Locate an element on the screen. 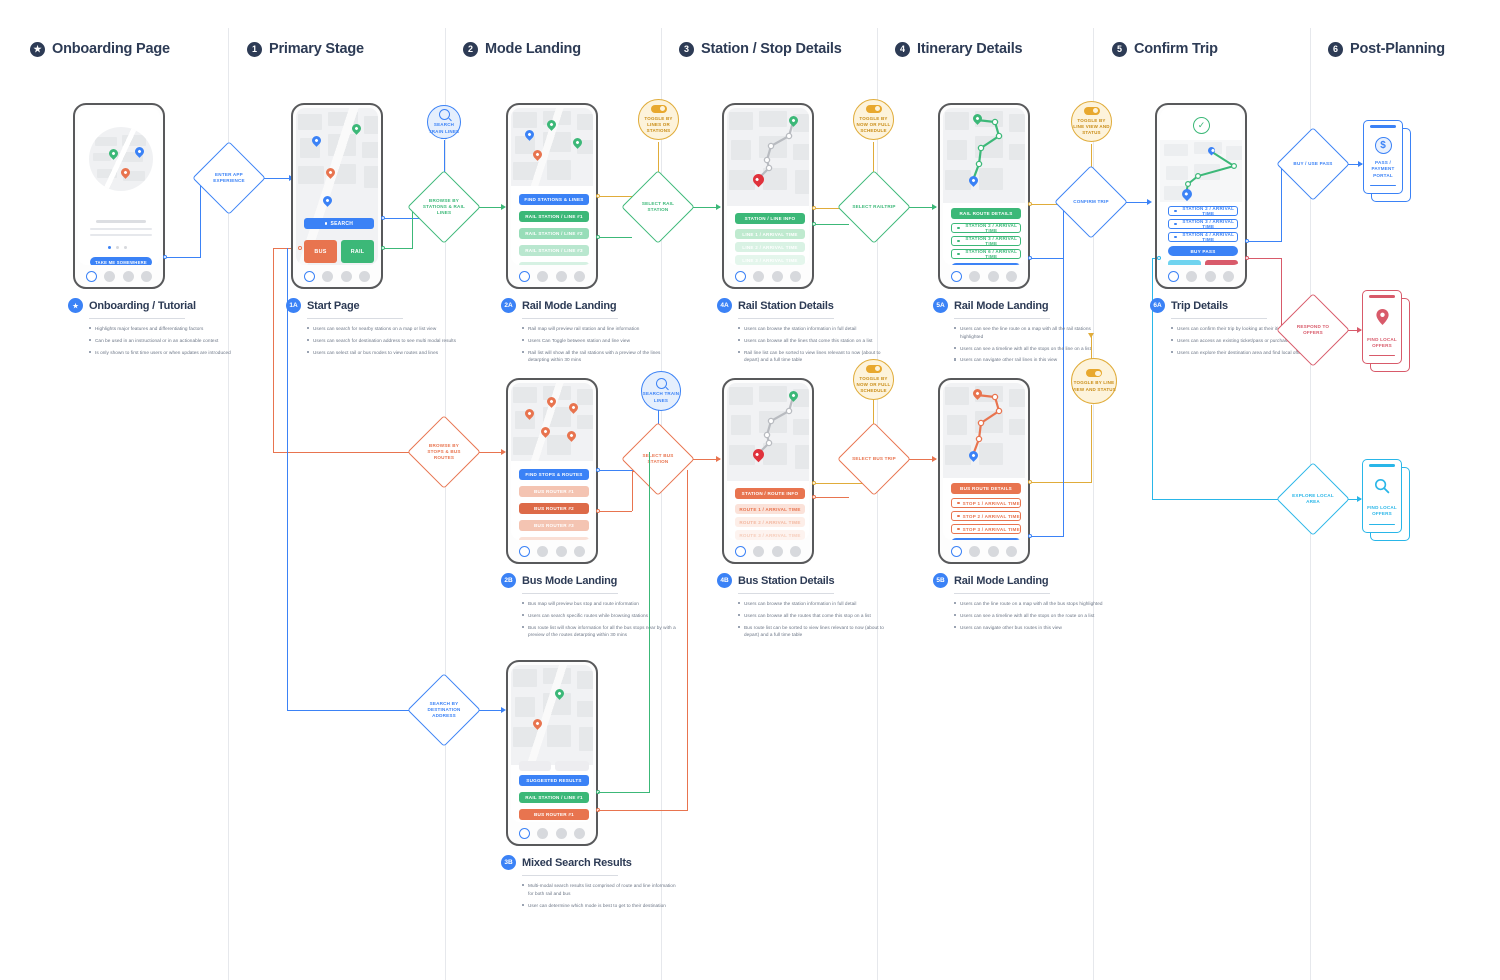  node-select-rail-station: SELECT RAIL STATION is located at coordinates (658, 207).